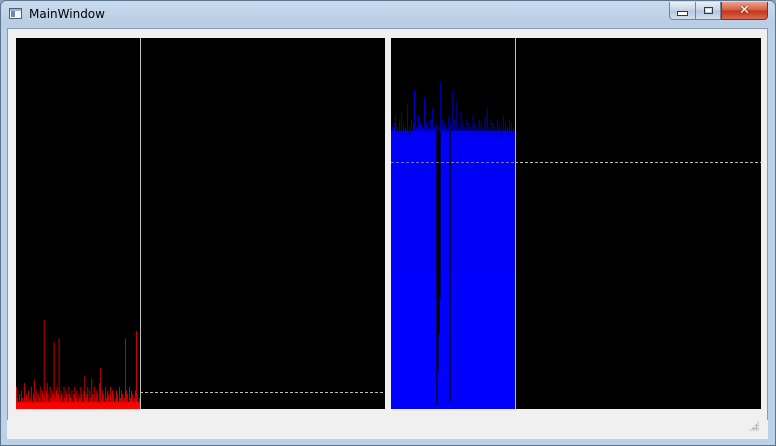 This screenshot has width=776, height=446. I want to click on maximize-icon, so click(708, 10).